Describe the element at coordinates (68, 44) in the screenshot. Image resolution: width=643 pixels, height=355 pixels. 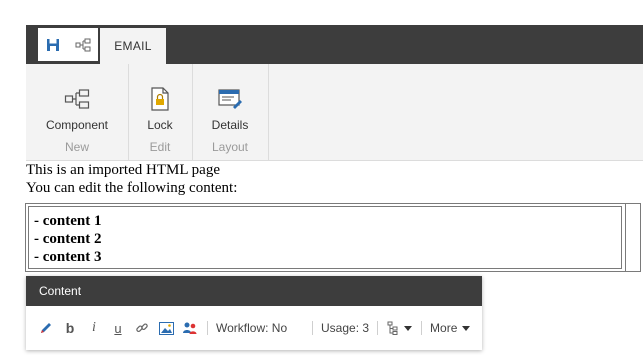
I see `quick-access-toolbar` at that location.